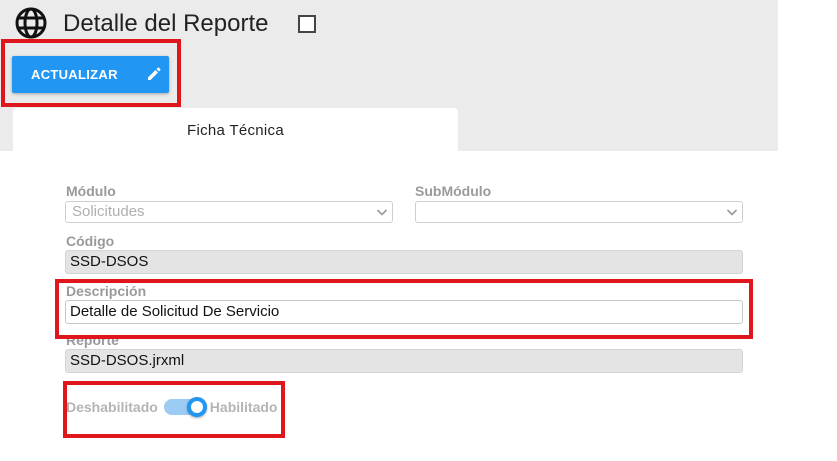  What do you see at coordinates (196, 407) in the screenshot?
I see `toggle-knob` at bounding box center [196, 407].